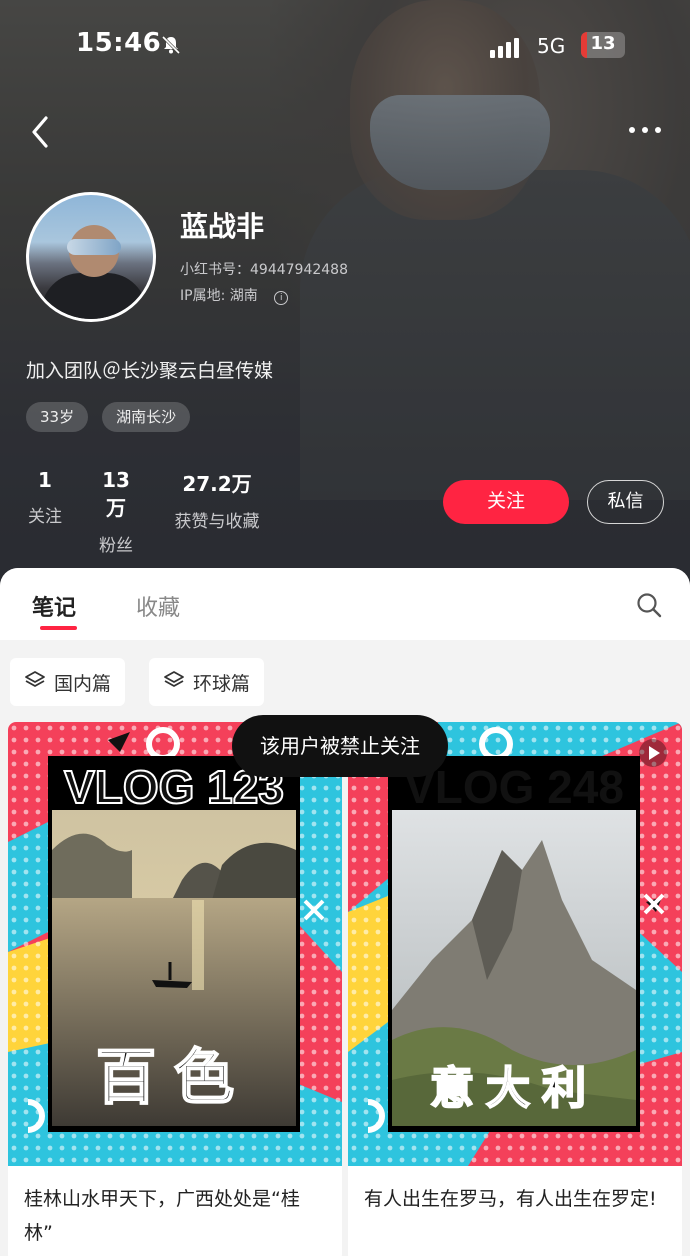  I want to click on album-global: 环球篇, so click(207, 682).